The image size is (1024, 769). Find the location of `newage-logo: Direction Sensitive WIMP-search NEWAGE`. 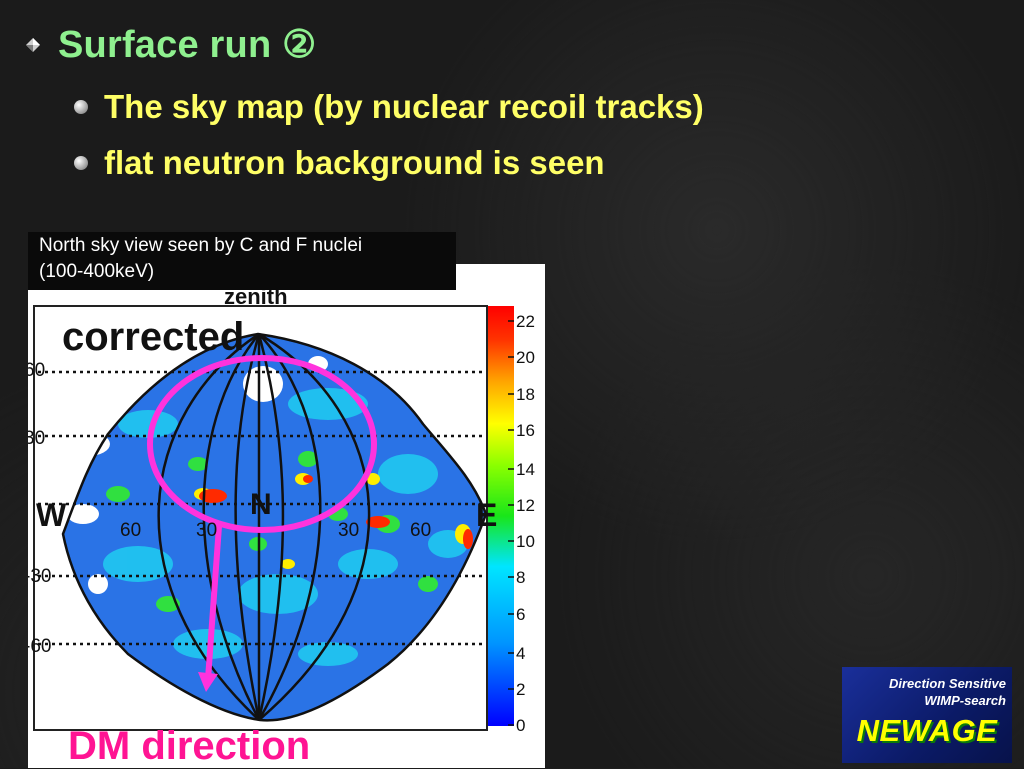

newage-logo: Direction Sensitive WIMP-search NEWAGE is located at coordinates (927, 715).